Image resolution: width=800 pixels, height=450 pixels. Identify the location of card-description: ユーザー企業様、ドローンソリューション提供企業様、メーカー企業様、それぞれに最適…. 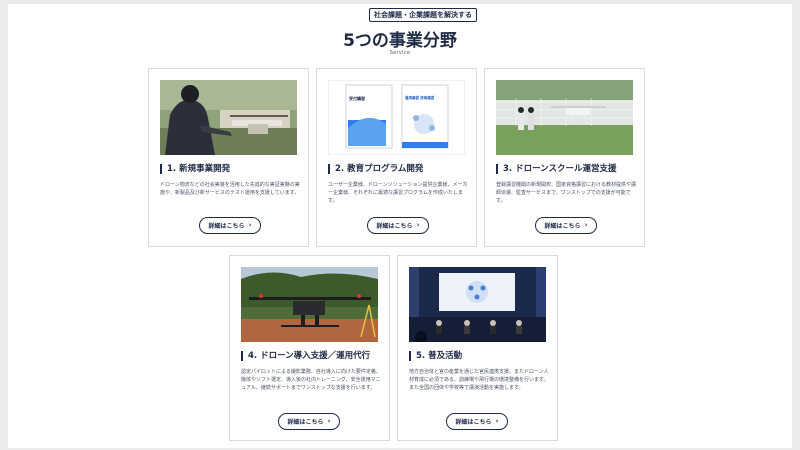
(398, 193).